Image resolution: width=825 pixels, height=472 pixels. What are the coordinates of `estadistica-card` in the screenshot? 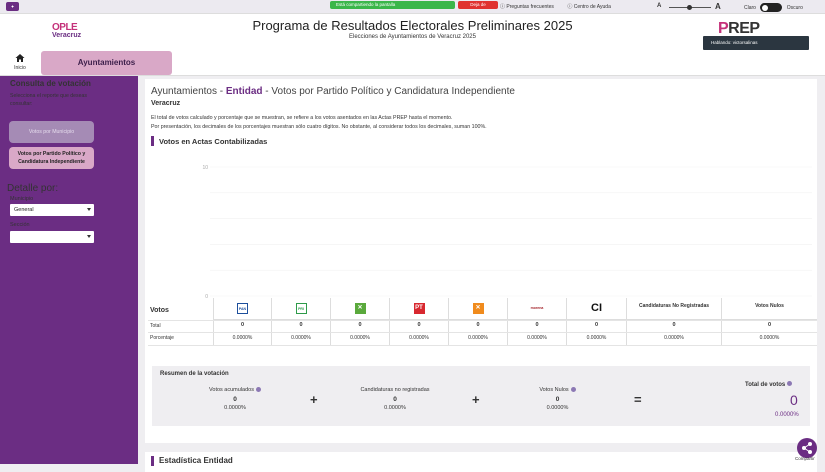 It's located at (481, 462).